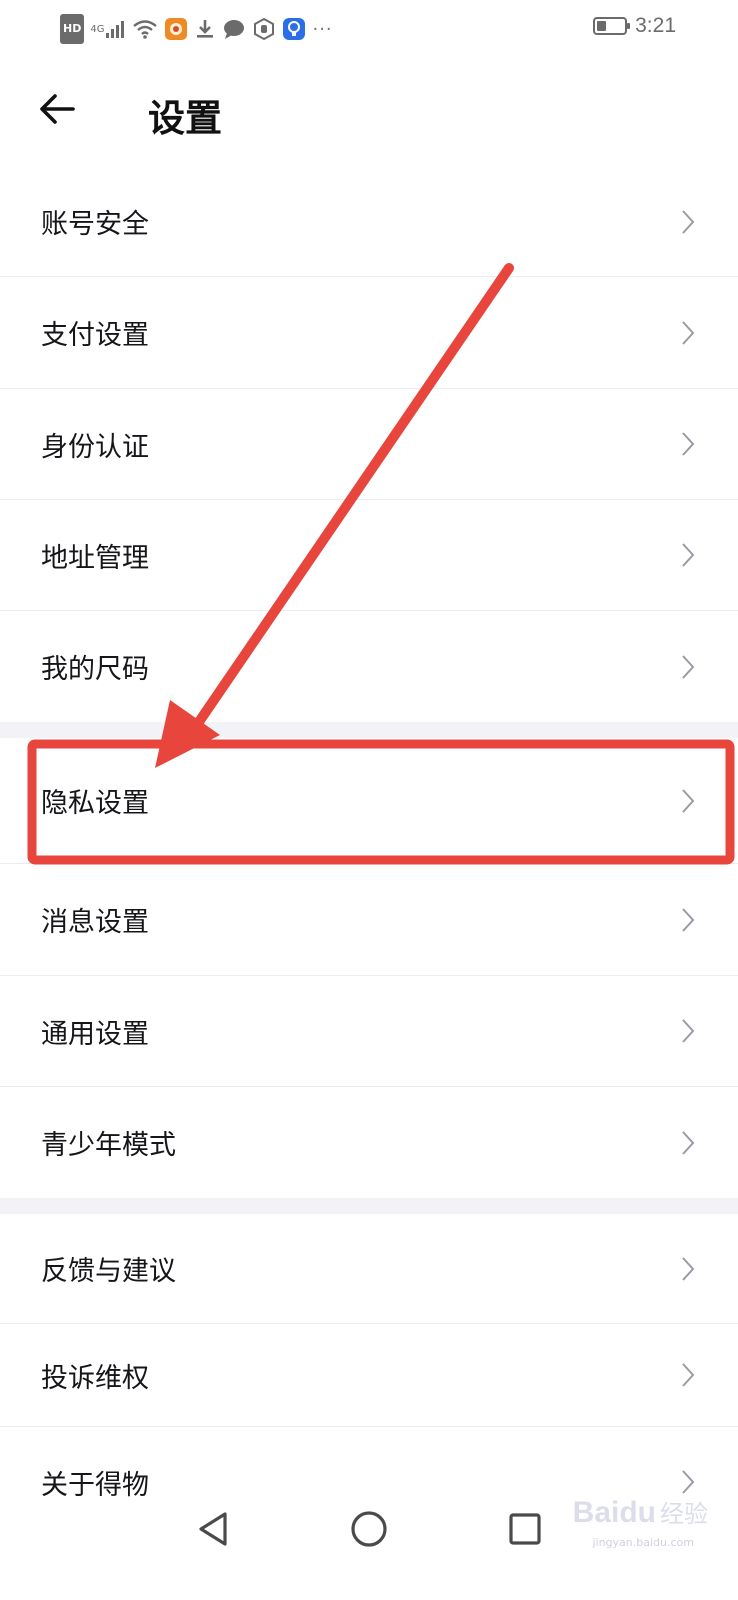  Describe the element at coordinates (369, 555) in the screenshot. I see `settings-item-address: 地址管理` at that location.